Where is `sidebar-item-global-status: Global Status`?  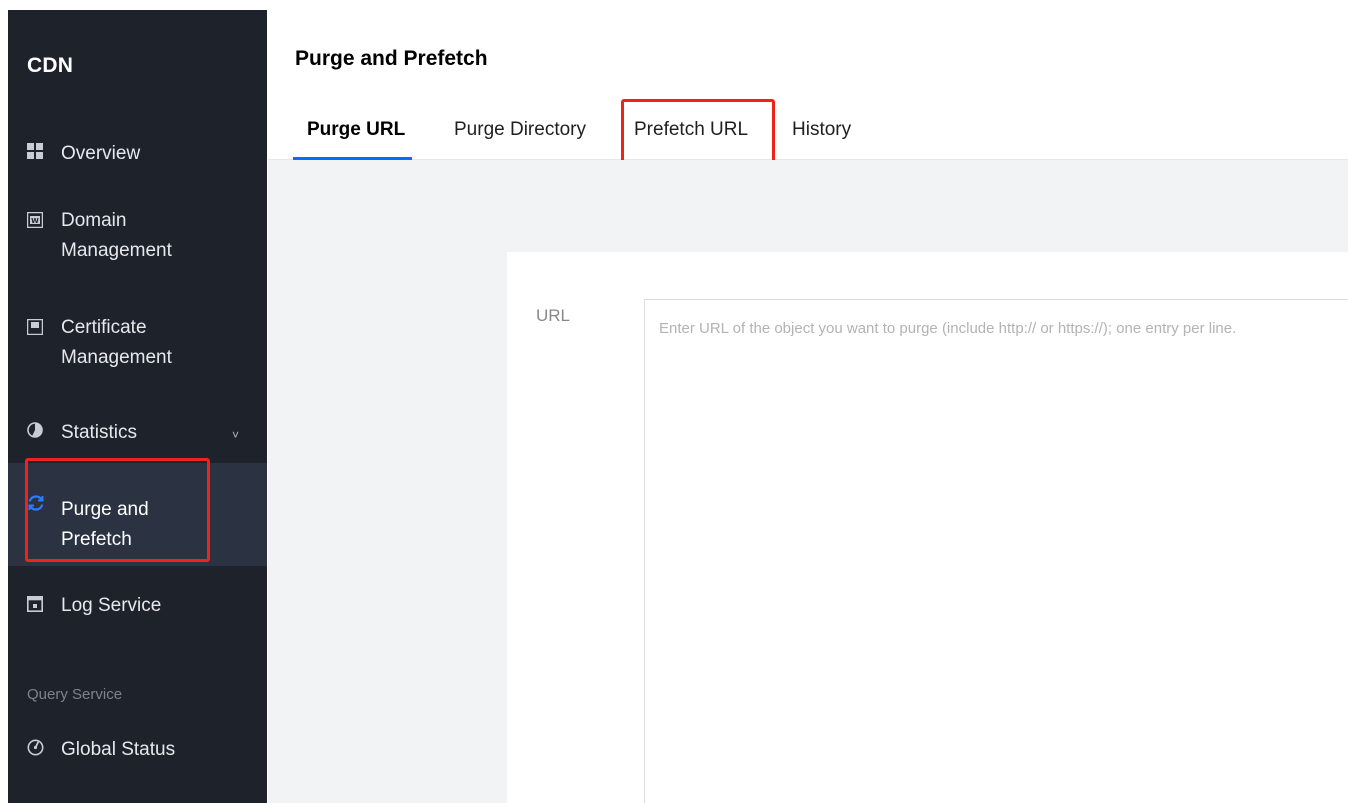 sidebar-item-global-status: Global Status is located at coordinates (137, 752).